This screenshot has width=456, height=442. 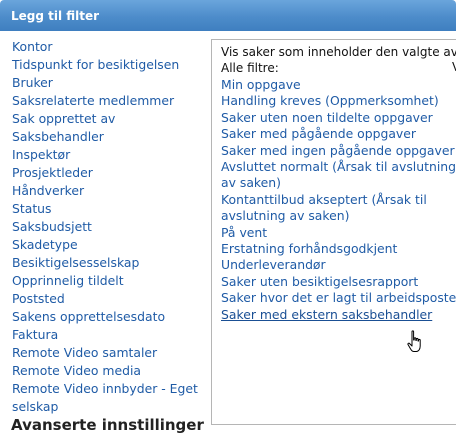 What do you see at coordinates (338, 216) in the screenshot?
I see `option-cash-offer-accepted-cont: avslutning av saken)` at bounding box center [338, 216].